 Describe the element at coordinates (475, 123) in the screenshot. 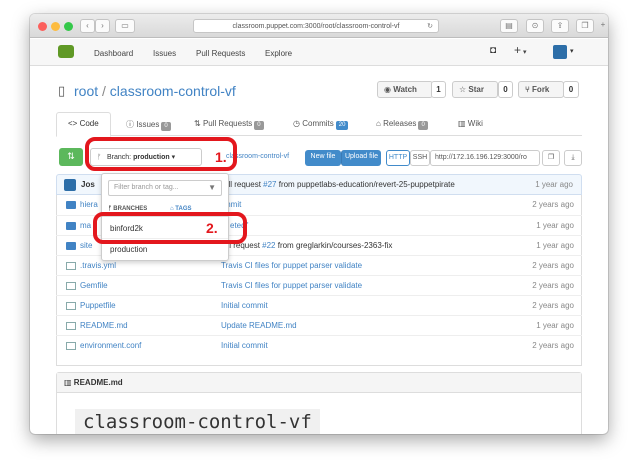

I see `tab-label: Wiki` at that location.